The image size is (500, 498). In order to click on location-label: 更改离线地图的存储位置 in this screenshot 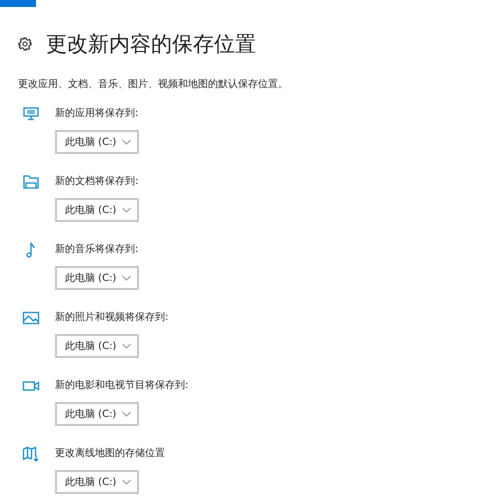, I will do `click(110, 454)`.